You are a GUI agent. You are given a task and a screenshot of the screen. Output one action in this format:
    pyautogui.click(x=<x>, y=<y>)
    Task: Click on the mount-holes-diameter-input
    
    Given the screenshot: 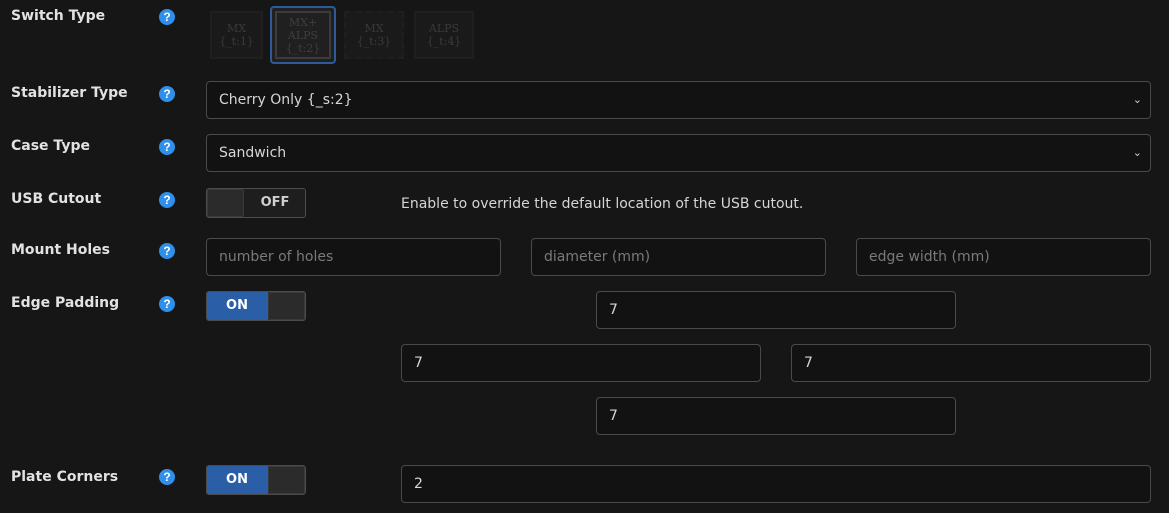 What is the action you would take?
    pyautogui.click(x=678, y=257)
    